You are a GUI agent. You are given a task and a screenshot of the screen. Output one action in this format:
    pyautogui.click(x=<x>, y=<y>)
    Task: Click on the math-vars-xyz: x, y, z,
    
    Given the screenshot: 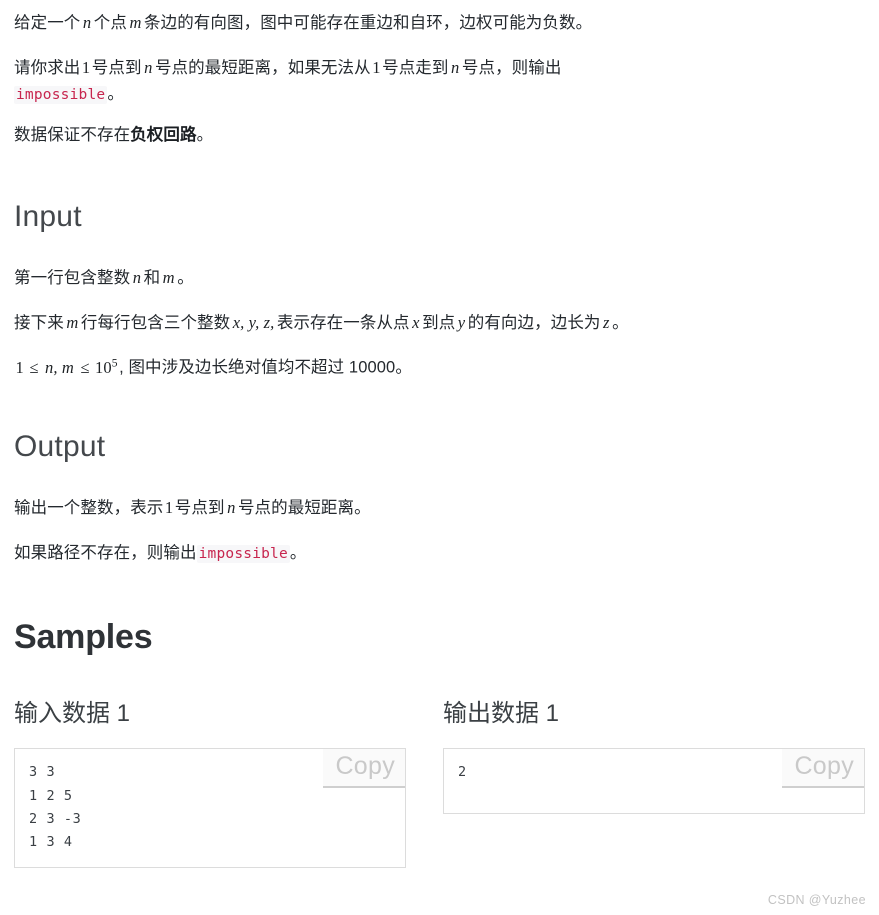 What is the action you would take?
    pyautogui.click(x=253, y=322)
    